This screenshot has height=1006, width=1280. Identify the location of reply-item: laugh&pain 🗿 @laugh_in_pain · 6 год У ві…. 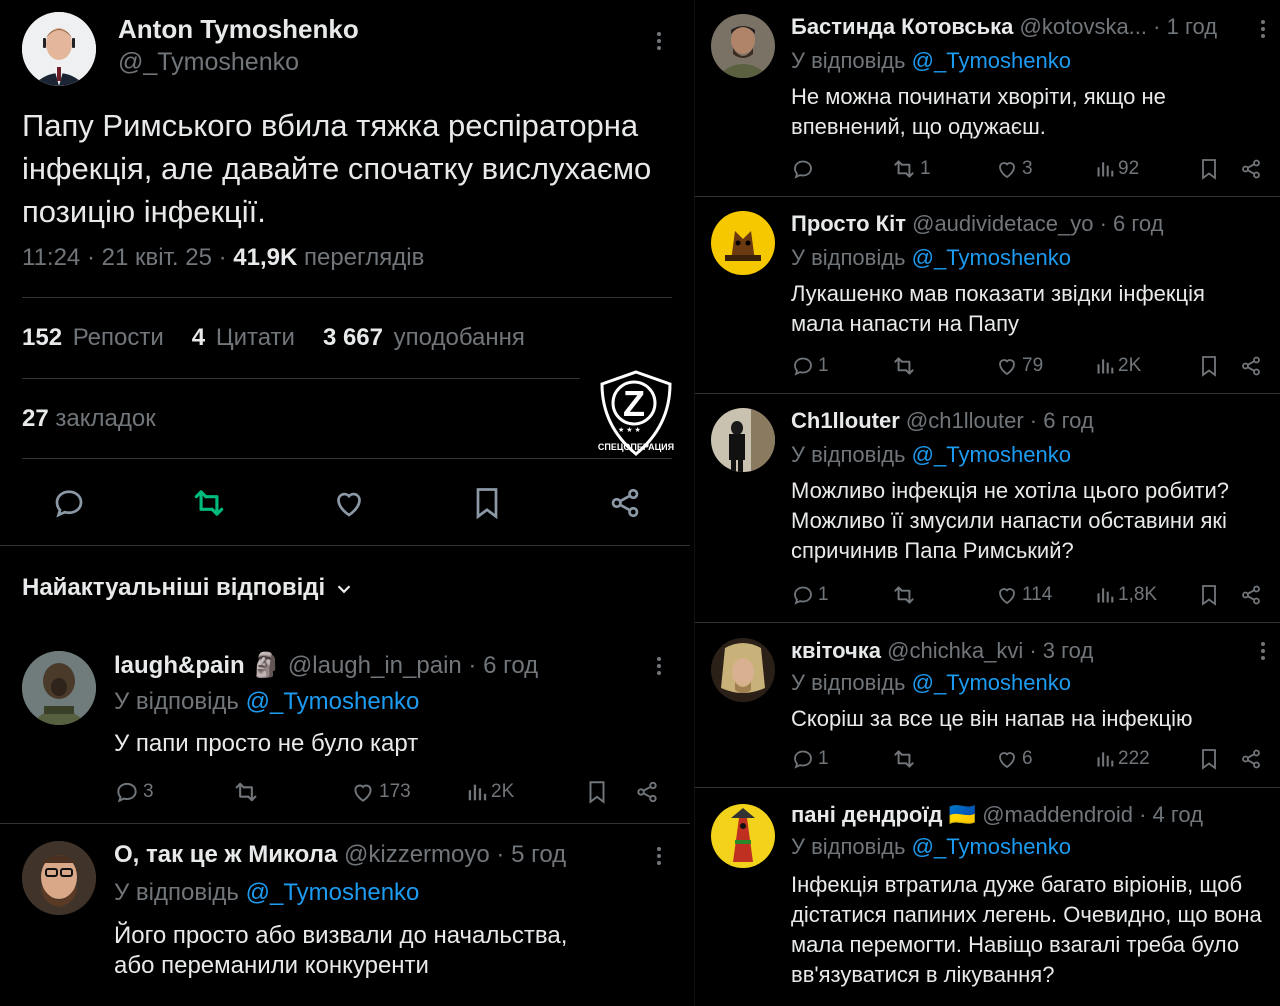
(345, 735).